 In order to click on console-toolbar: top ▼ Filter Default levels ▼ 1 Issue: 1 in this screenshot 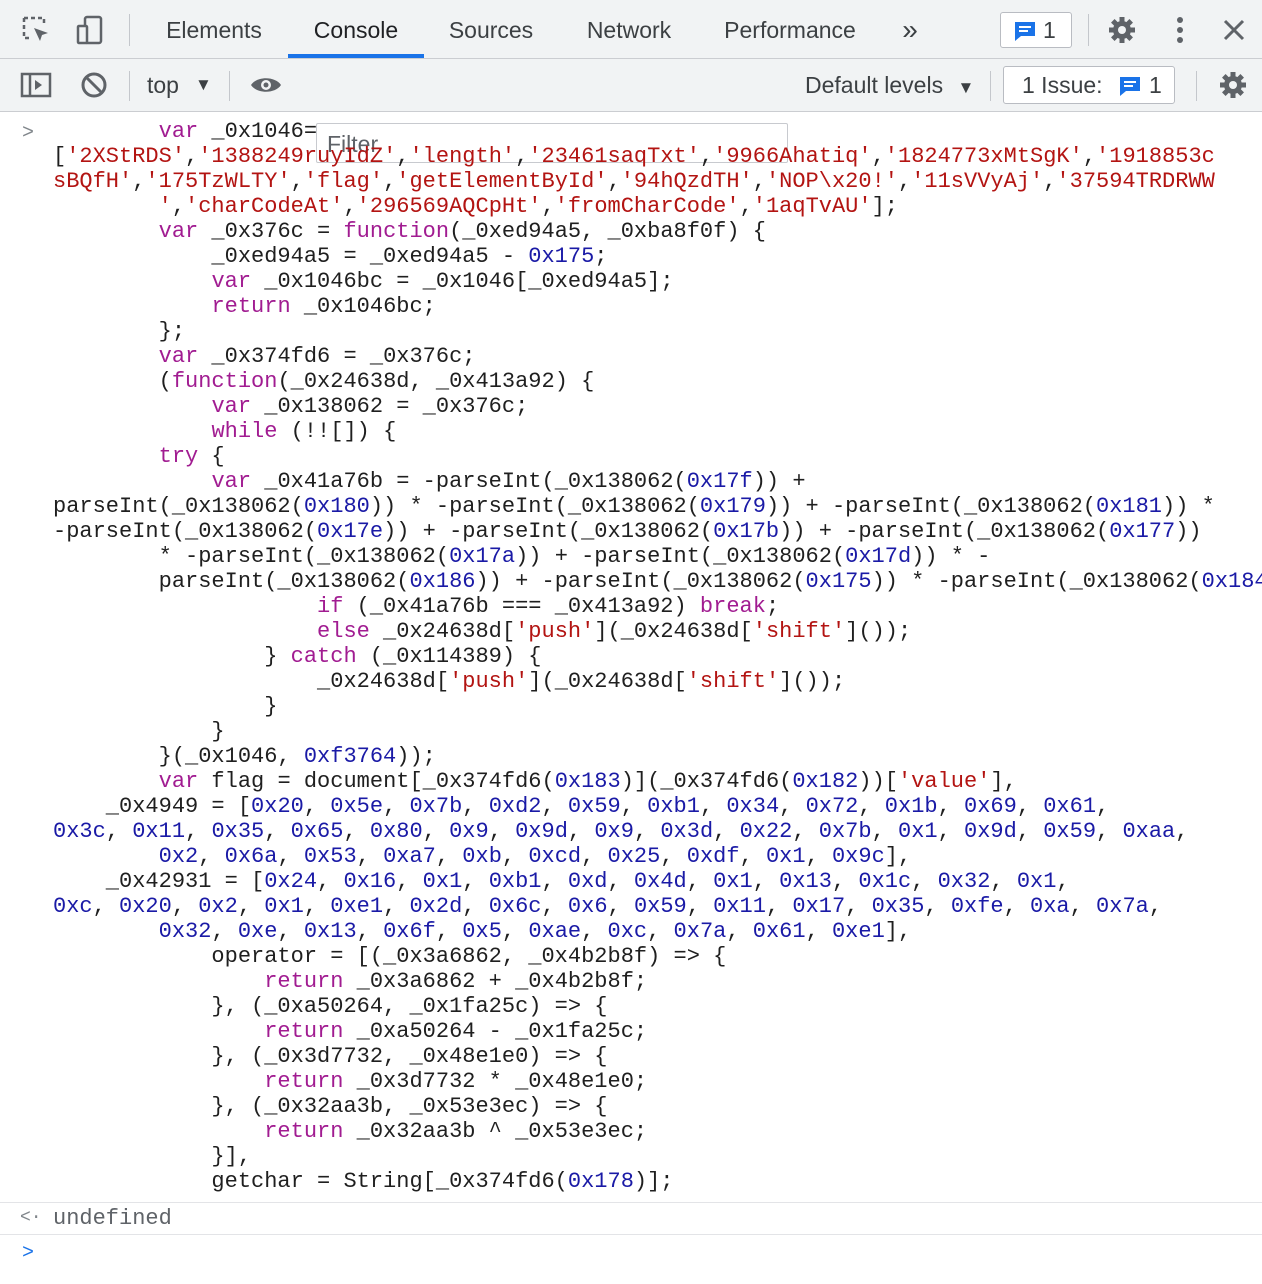, I will do `click(631, 111)`.